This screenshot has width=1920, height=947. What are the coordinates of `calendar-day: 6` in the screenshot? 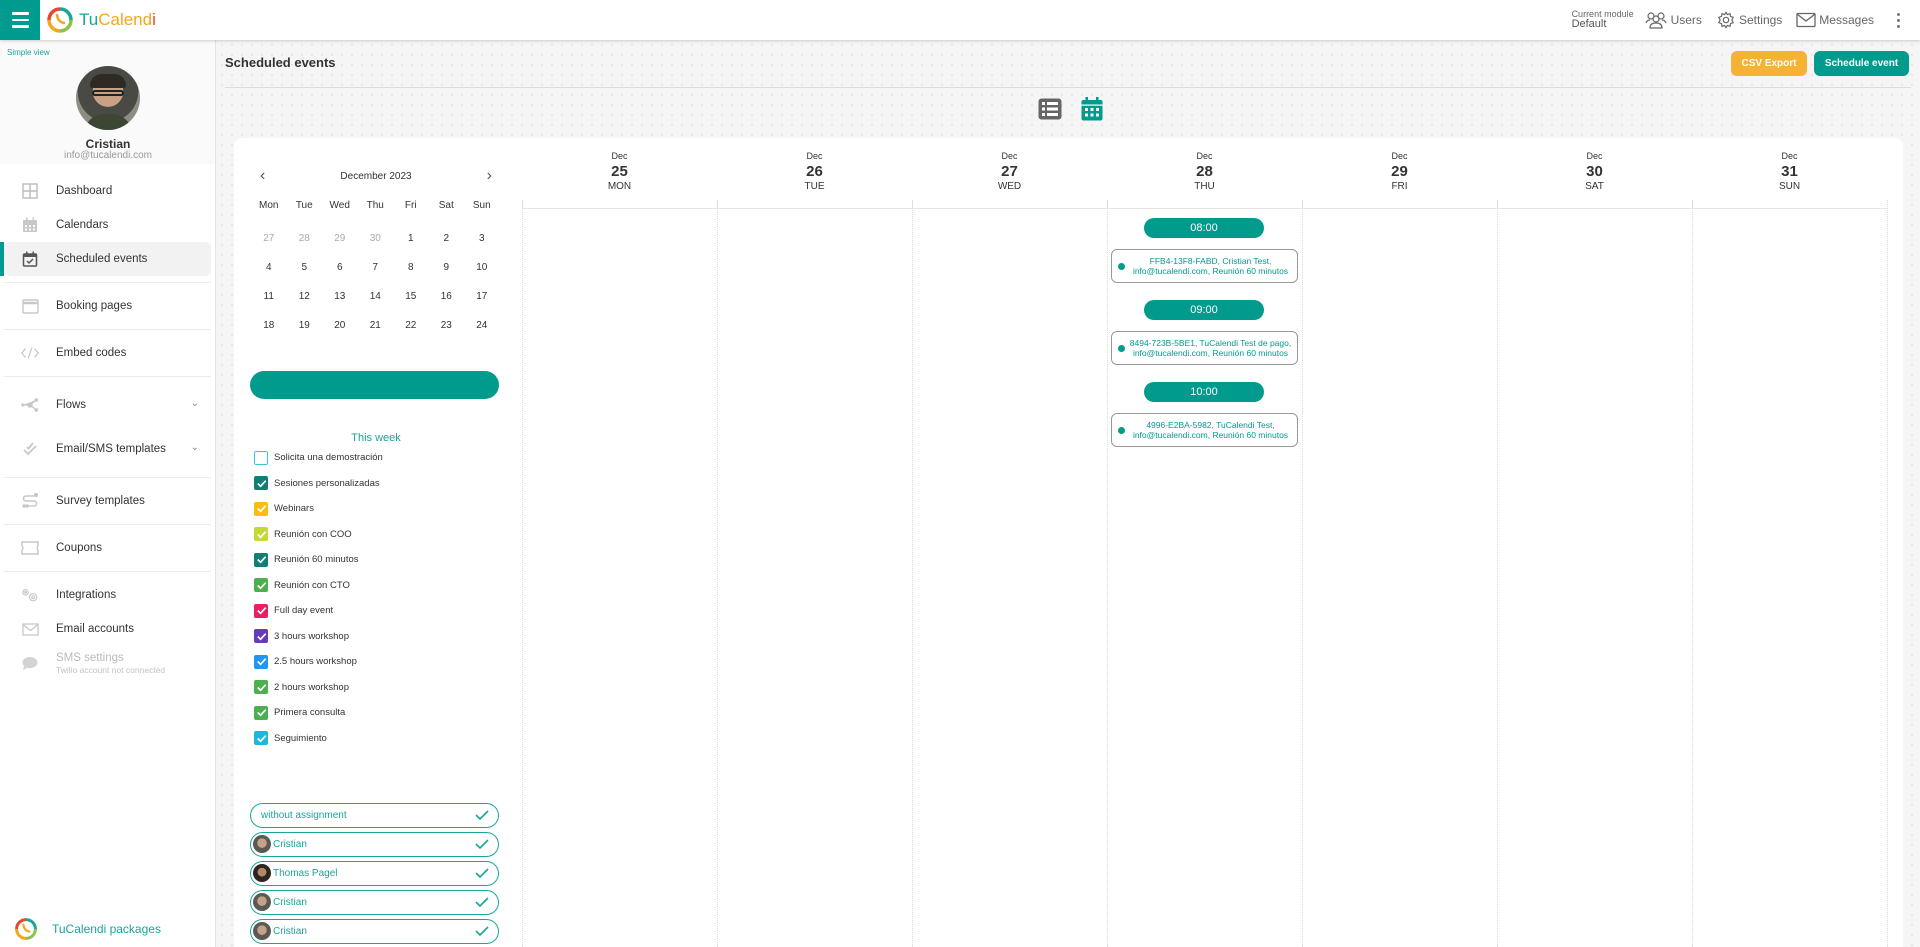 It's located at (340, 267).